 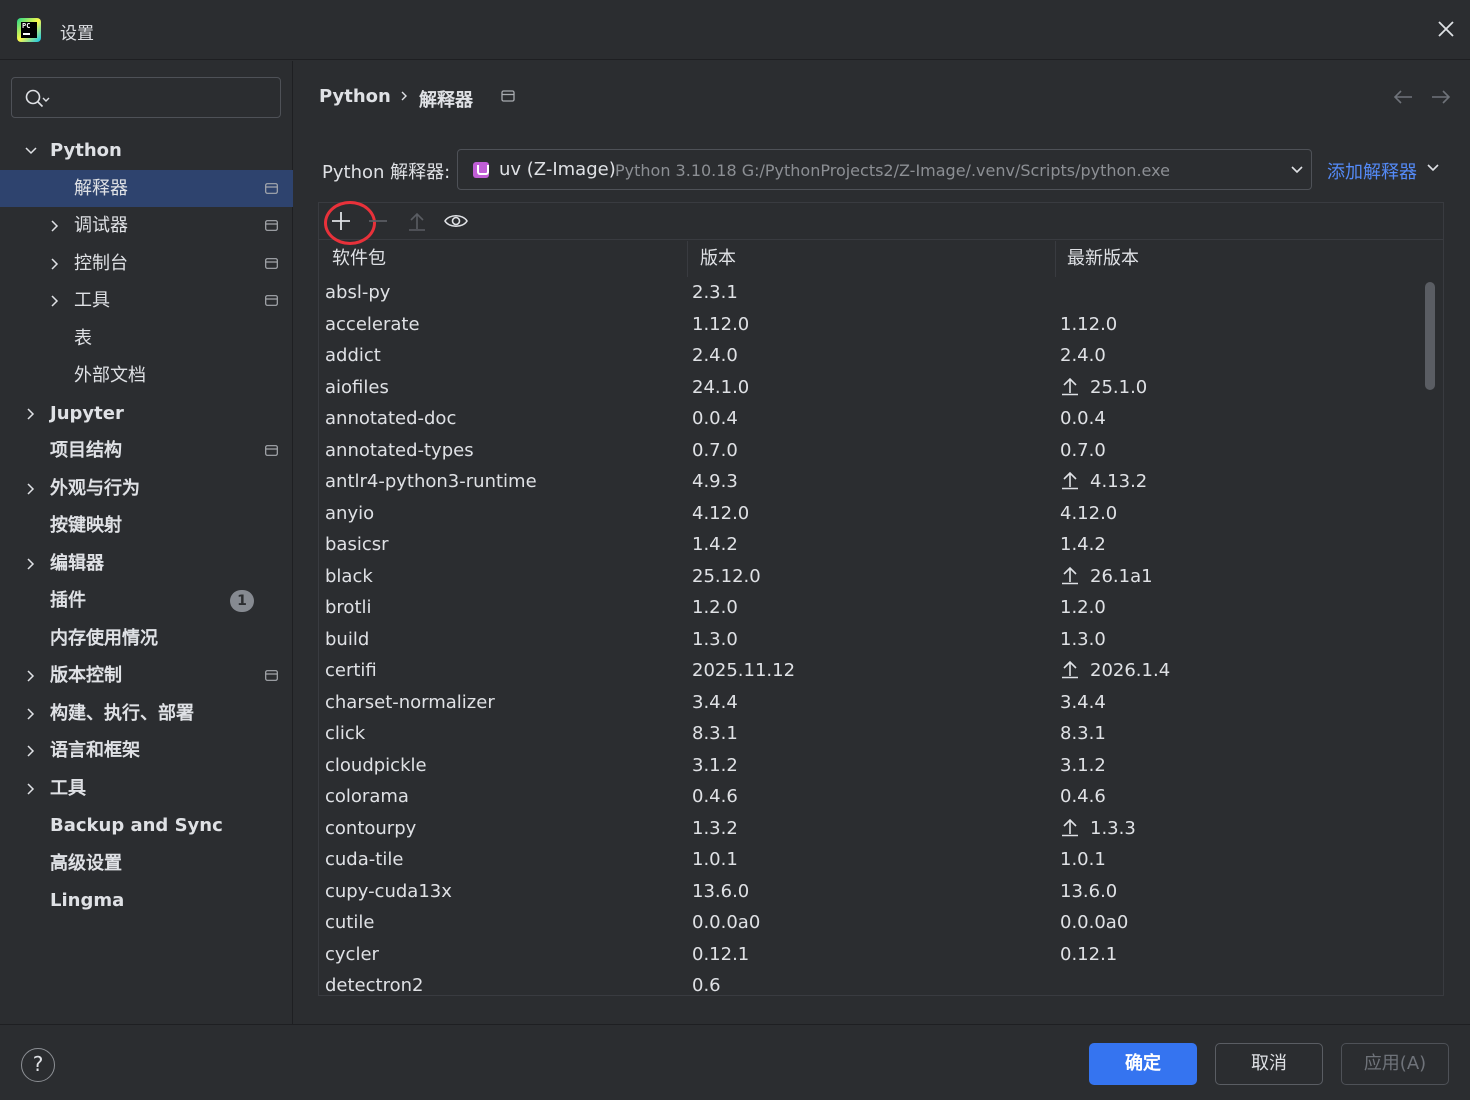 What do you see at coordinates (146, 825) in the screenshot?
I see `sidebar-item: Backup and Sync` at bounding box center [146, 825].